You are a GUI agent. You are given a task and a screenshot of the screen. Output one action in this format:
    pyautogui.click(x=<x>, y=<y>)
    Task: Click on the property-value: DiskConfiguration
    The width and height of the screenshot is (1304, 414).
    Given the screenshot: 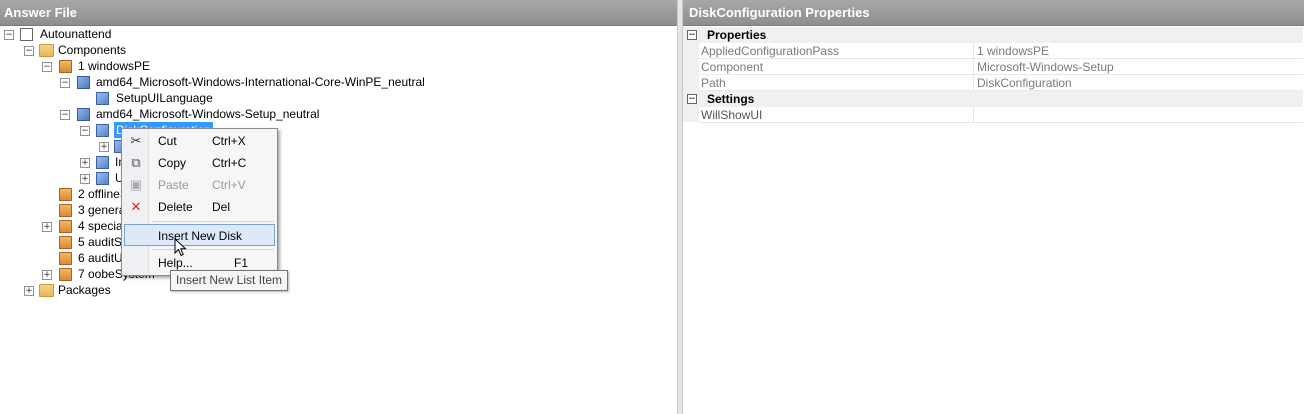 What is the action you would take?
    pyautogui.click(x=1024, y=83)
    